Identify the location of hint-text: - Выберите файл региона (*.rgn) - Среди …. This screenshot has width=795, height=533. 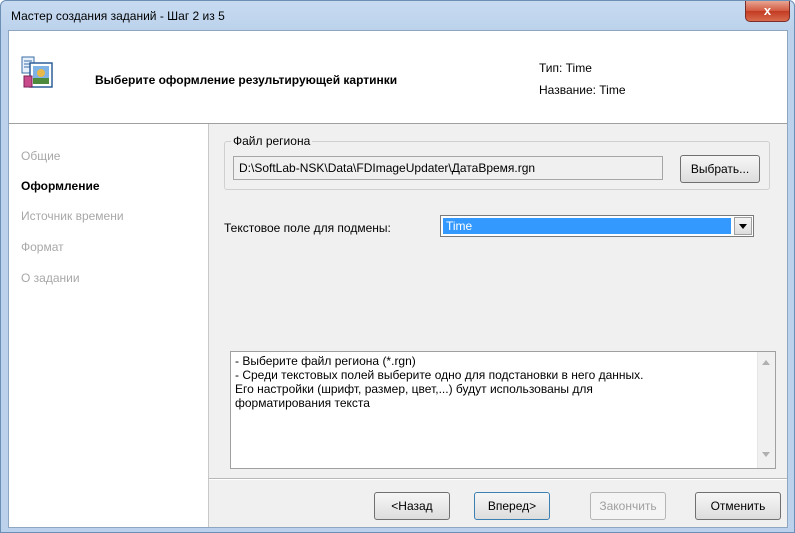
(439, 382).